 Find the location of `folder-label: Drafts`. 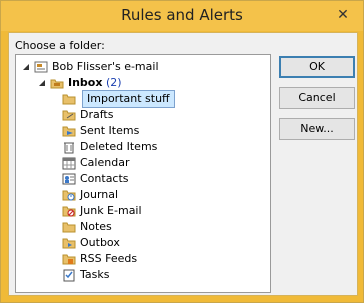

folder-label: Drafts is located at coordinates (97, 114).